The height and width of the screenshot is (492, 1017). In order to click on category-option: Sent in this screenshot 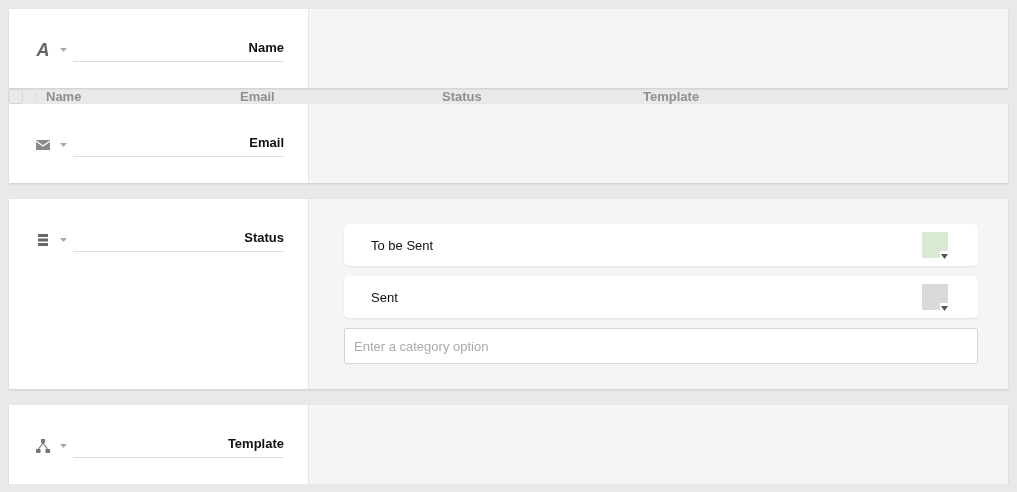, I will do `click(661, 297)`.